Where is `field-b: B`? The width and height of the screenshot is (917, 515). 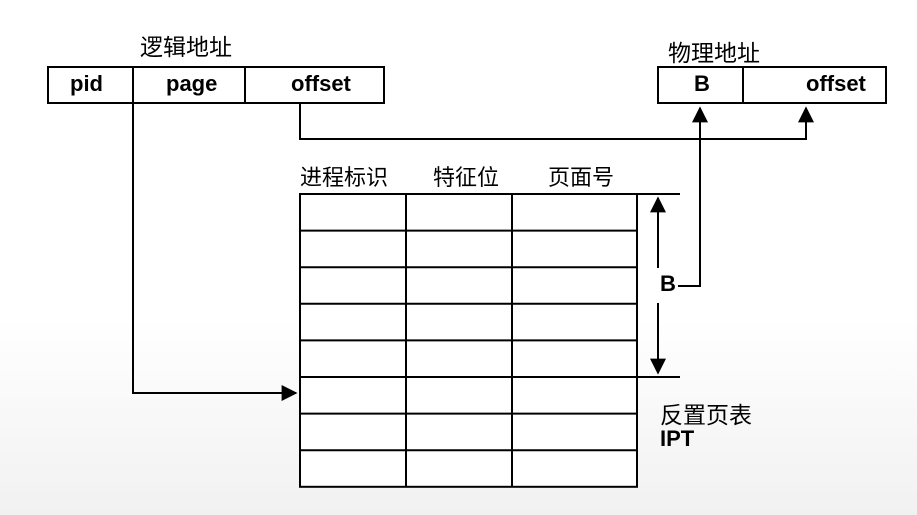 field-b: B is located at coordinates (702, 83).